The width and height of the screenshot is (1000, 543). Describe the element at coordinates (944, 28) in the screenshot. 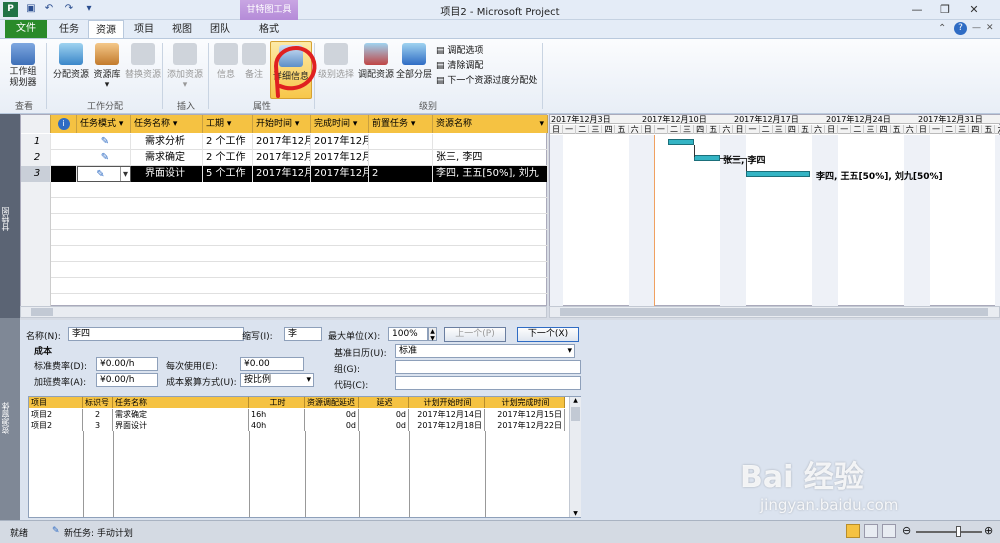

I see `ribbon-collapse-icon: ⌃` at that location.